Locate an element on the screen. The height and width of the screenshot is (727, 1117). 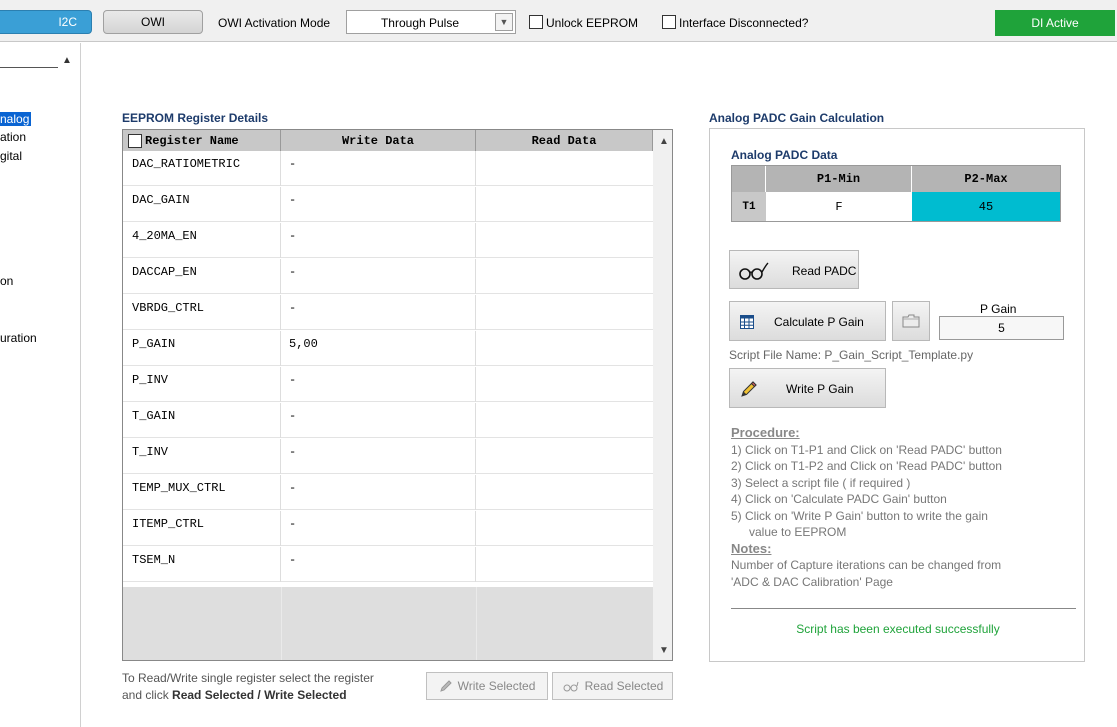
col-read-data-label: Read Data is located at coordinates (564, 140).